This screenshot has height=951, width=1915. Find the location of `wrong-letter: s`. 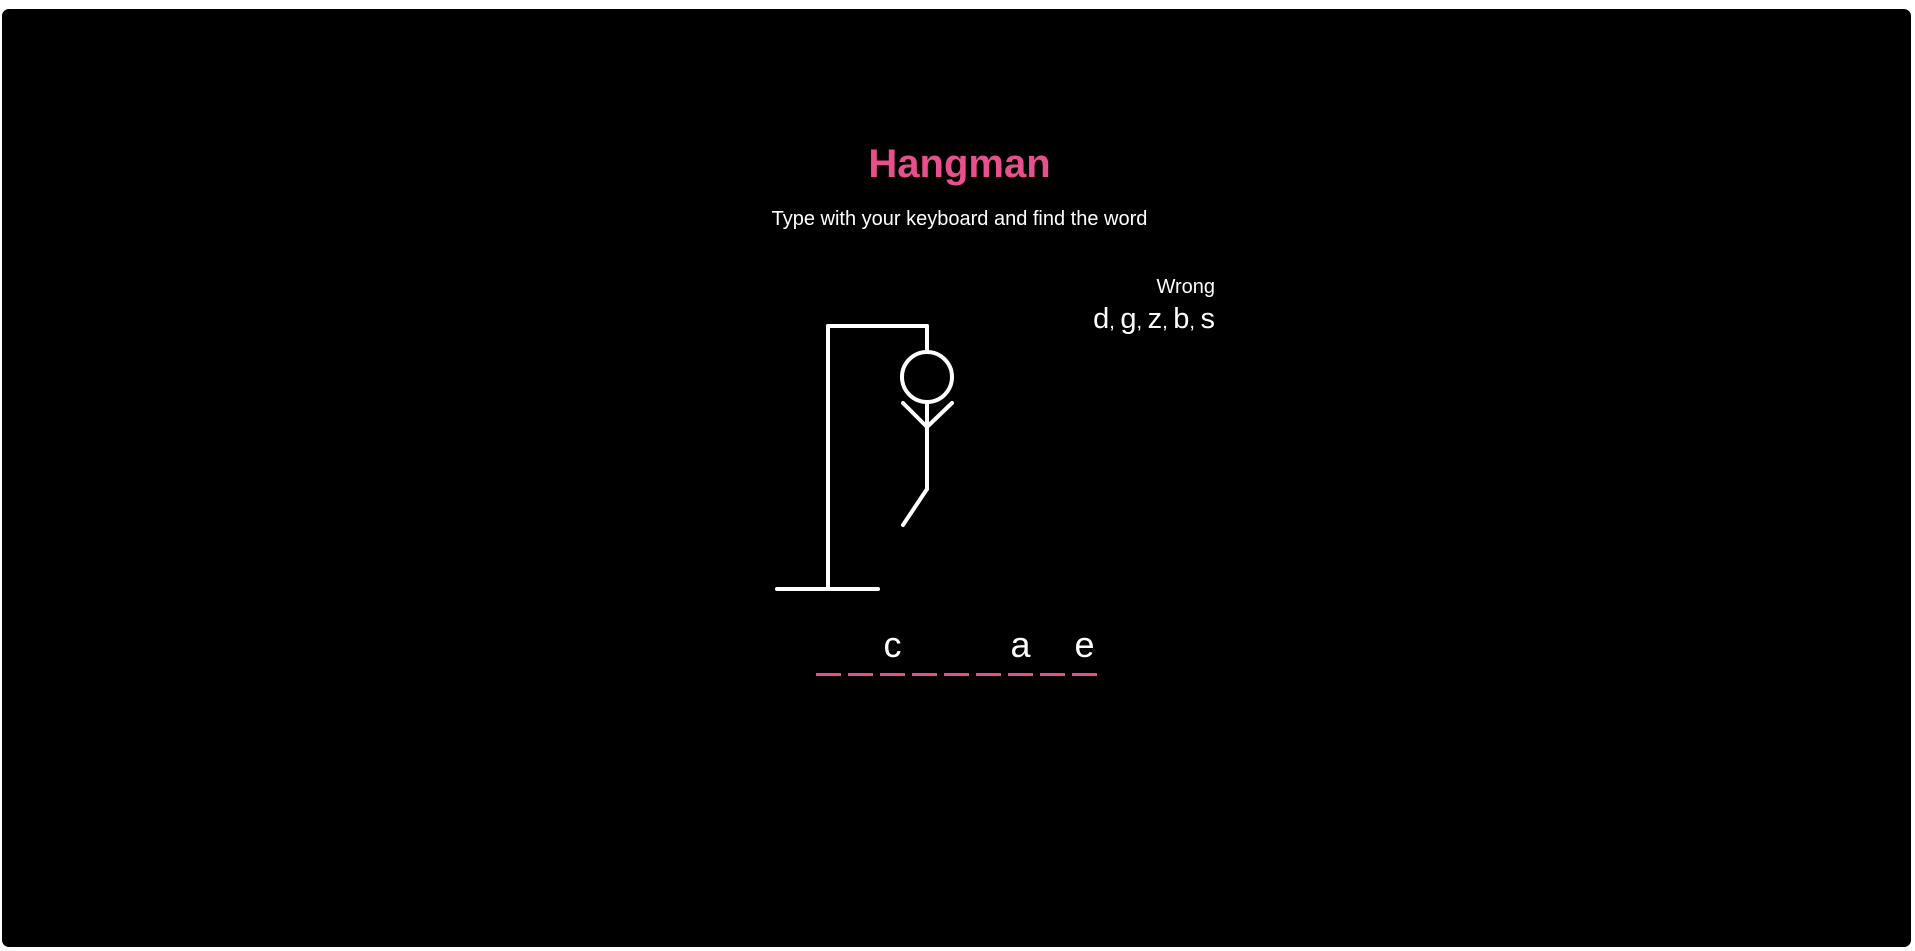

wrong-letter: s is located at coordinates (1208, 319).